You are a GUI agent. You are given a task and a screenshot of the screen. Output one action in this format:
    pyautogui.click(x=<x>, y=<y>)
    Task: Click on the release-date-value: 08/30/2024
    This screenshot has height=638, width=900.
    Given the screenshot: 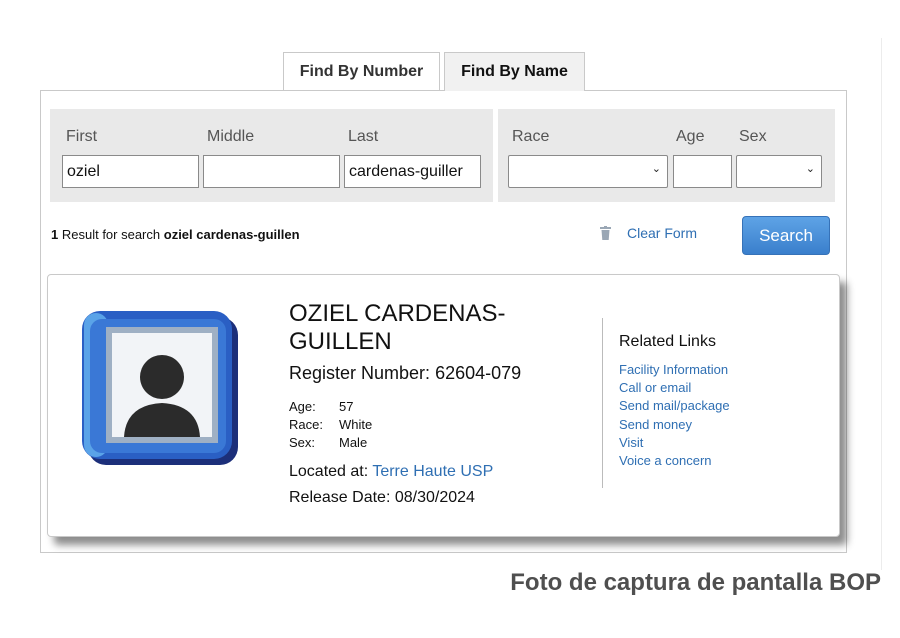 What is the action you would take?
    pyautogui.click(x=434, y=497)
    